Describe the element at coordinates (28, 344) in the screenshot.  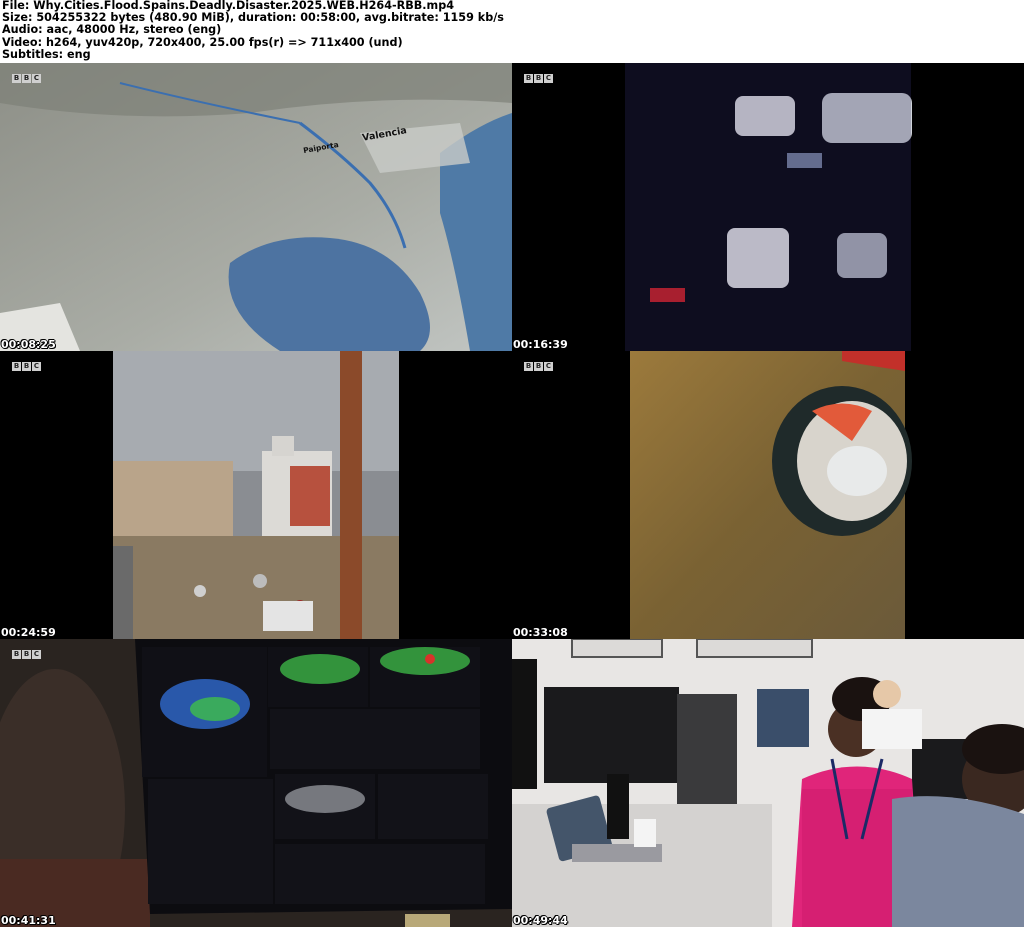
I see `timestamp: 00:08:25` at that location.